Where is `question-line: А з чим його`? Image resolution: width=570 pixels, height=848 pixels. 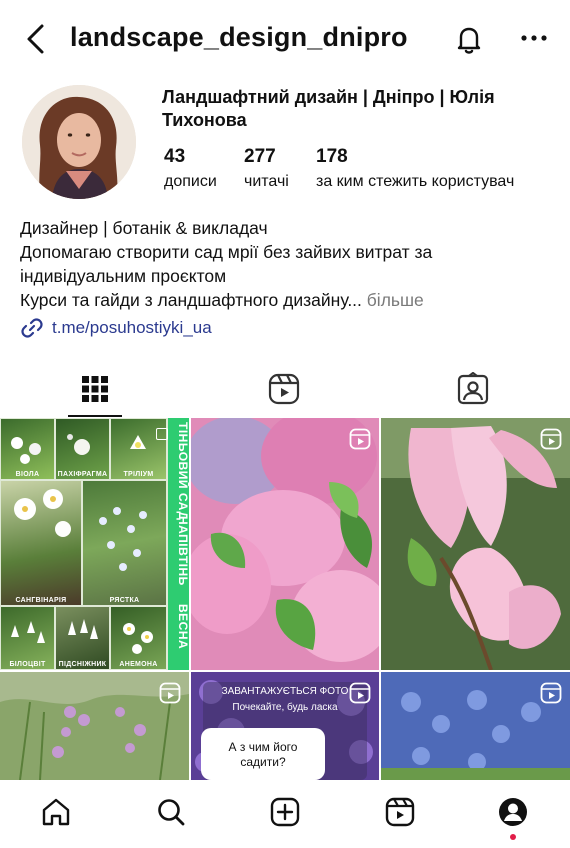
question-line: А з чим його is located at coordinates (263, 747).